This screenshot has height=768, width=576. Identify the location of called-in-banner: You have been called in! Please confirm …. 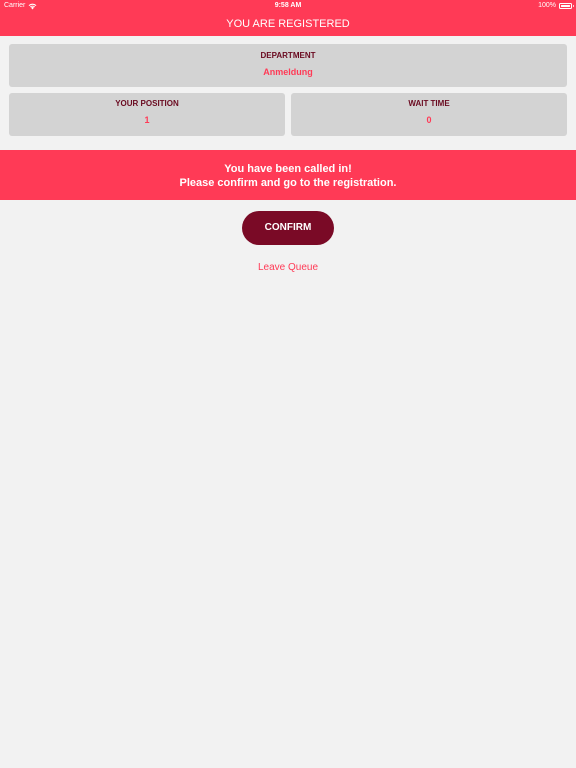
(288, 175).